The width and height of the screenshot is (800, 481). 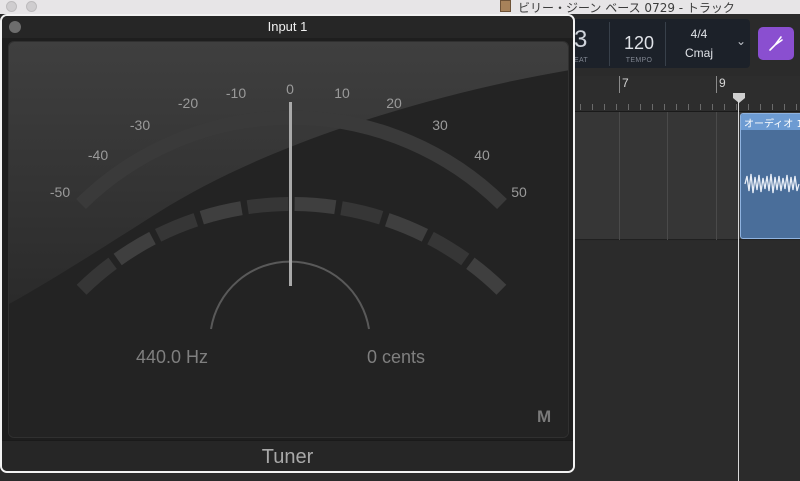 What do you see at coordinates (639, 43) in the screenshot?
I see `lcd-tempo-value: 120` at bounding box center [639, 43].